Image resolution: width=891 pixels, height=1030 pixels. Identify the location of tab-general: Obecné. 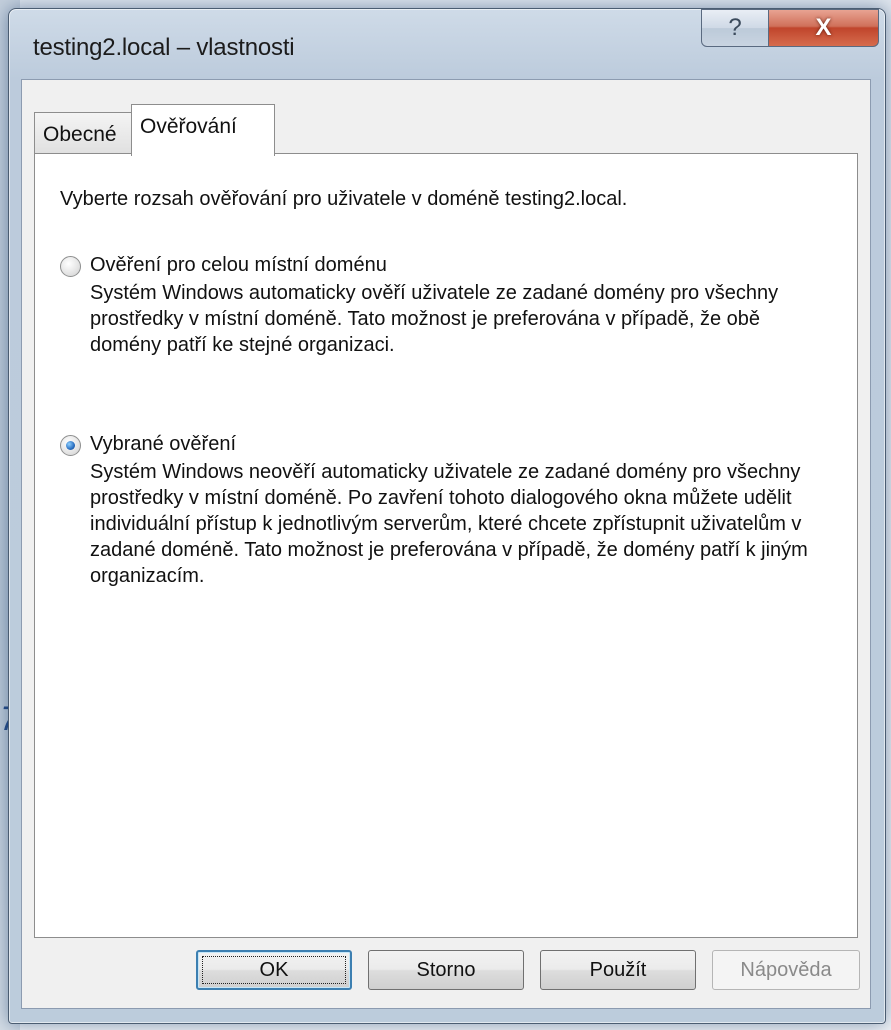
(83, 133).